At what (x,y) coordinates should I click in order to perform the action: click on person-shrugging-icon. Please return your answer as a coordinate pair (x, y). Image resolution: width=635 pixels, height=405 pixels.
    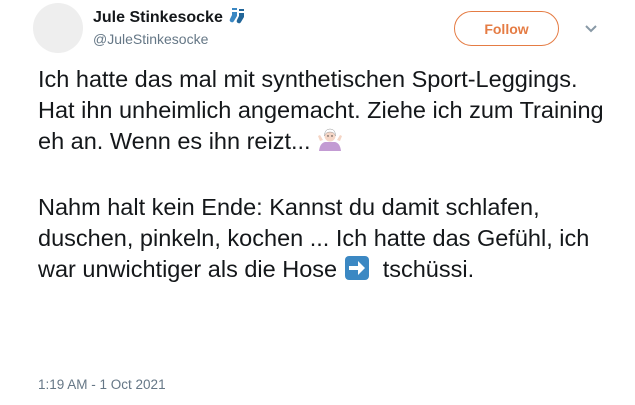
    Looking at the image, I should click on (330, 144).